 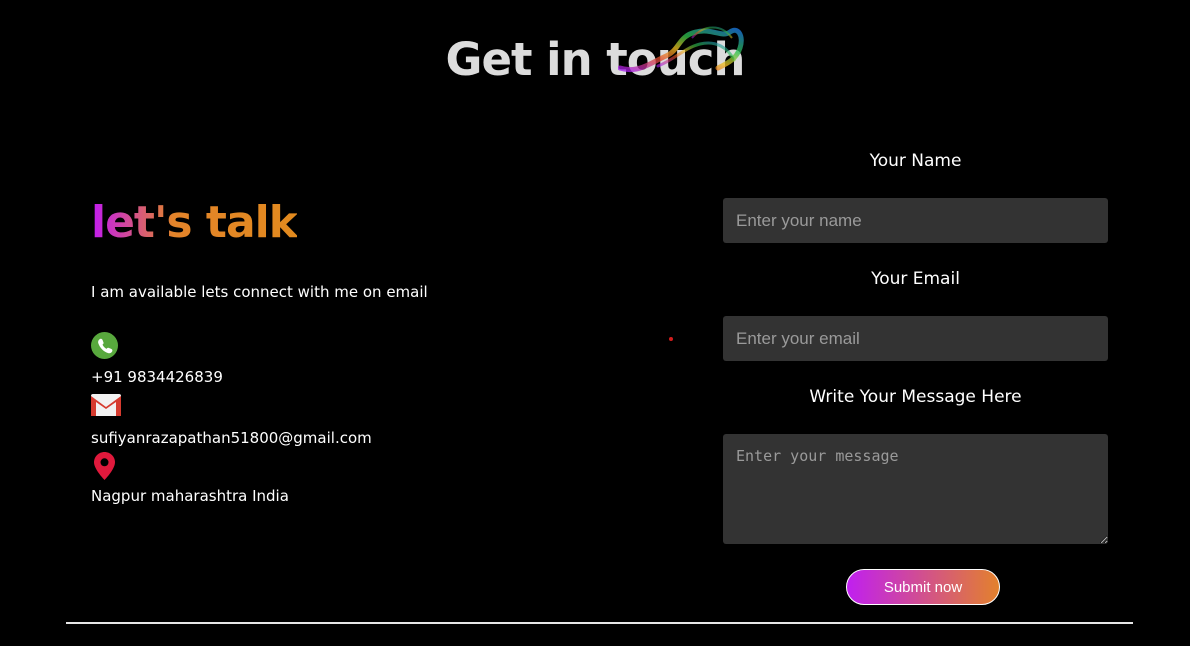 What do you see at coordinates (190, 496) in the screenshot?
I see `location-text: Nagpur maharashtra India` at bounding box center [190, 496].